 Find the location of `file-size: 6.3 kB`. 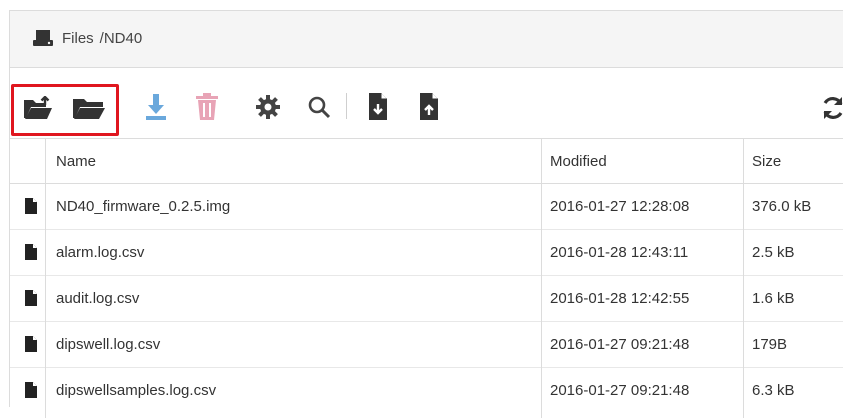

file-size: 6.3 kB is located at coordinates (773, 390).